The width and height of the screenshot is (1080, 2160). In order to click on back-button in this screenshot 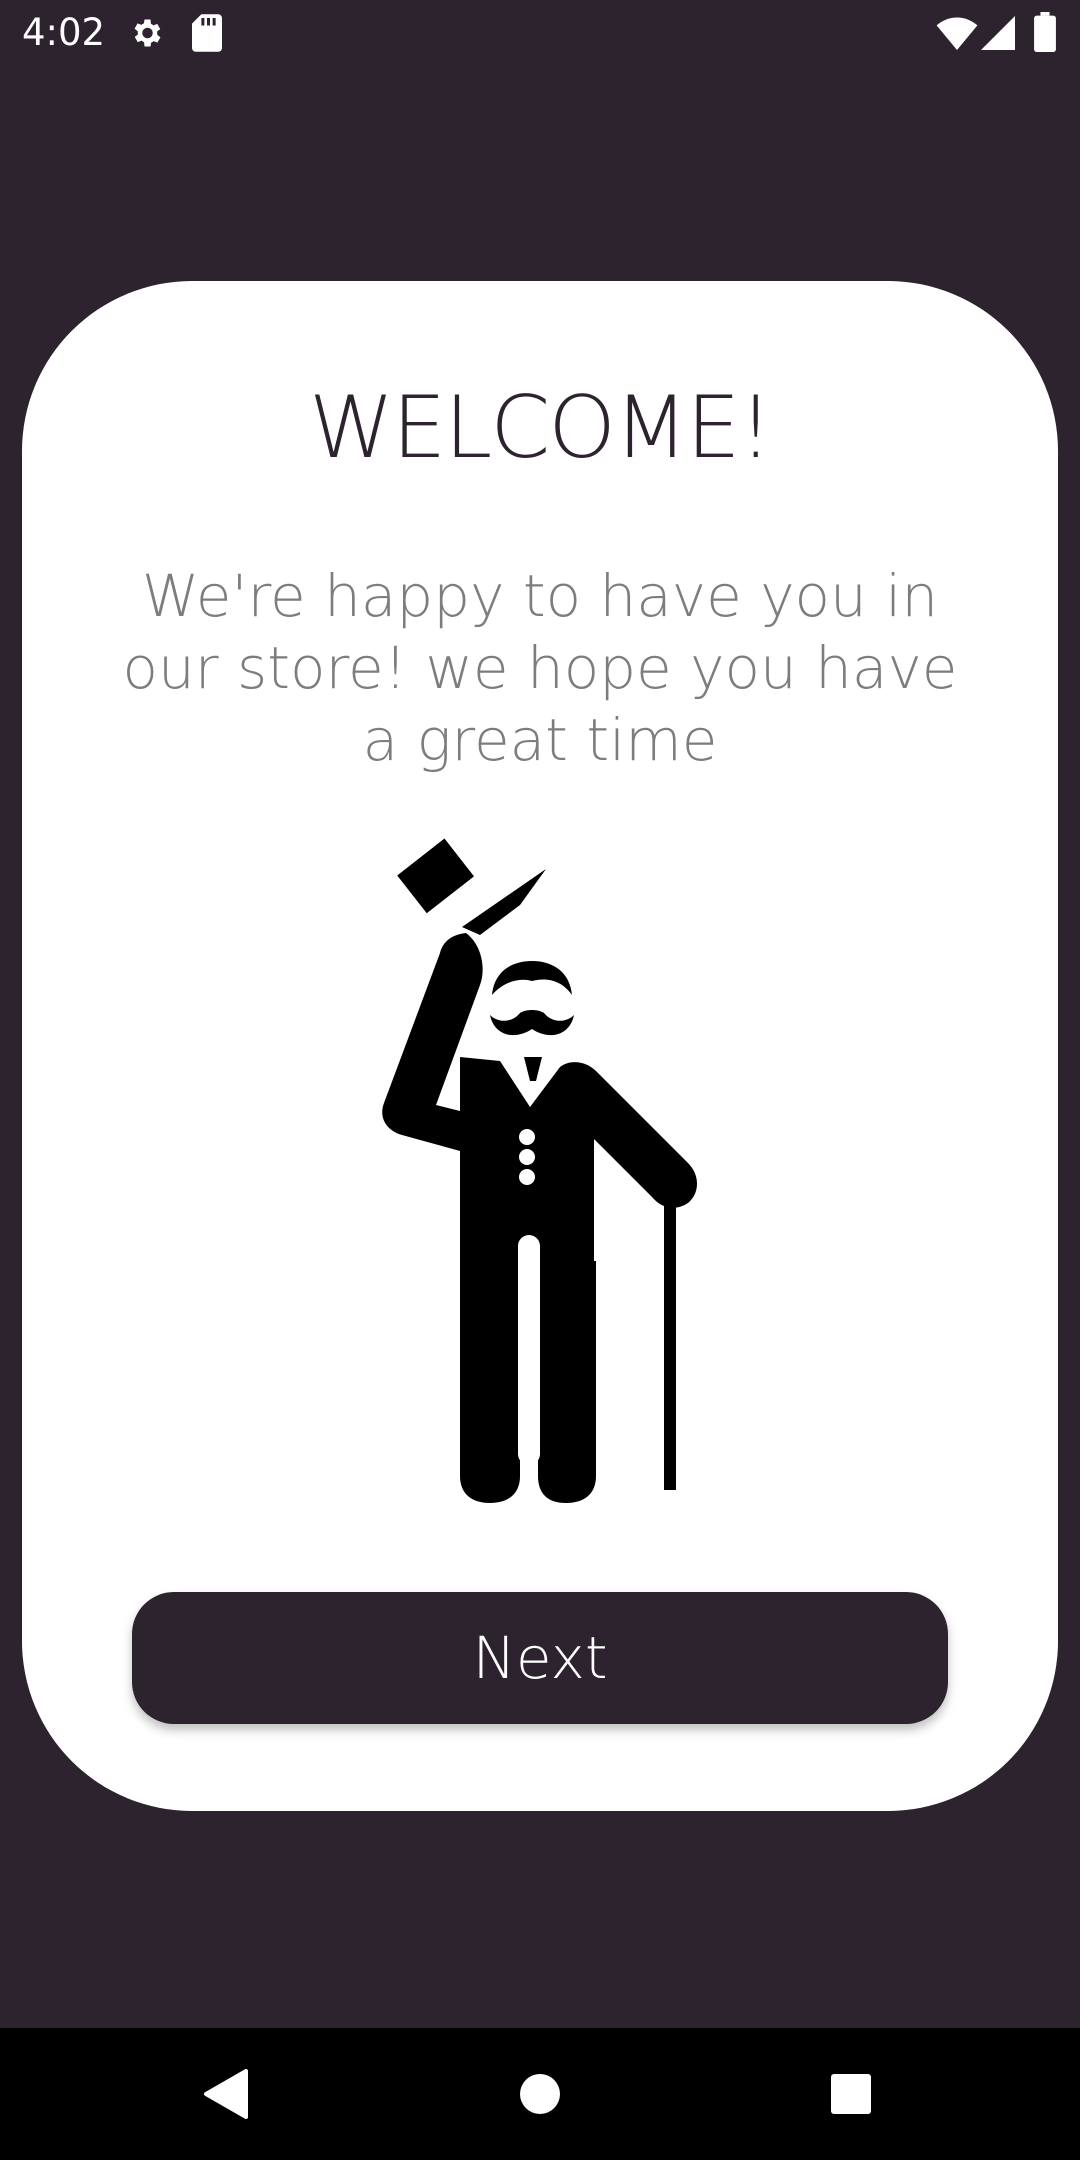, I will do `click(225, 2094)`.